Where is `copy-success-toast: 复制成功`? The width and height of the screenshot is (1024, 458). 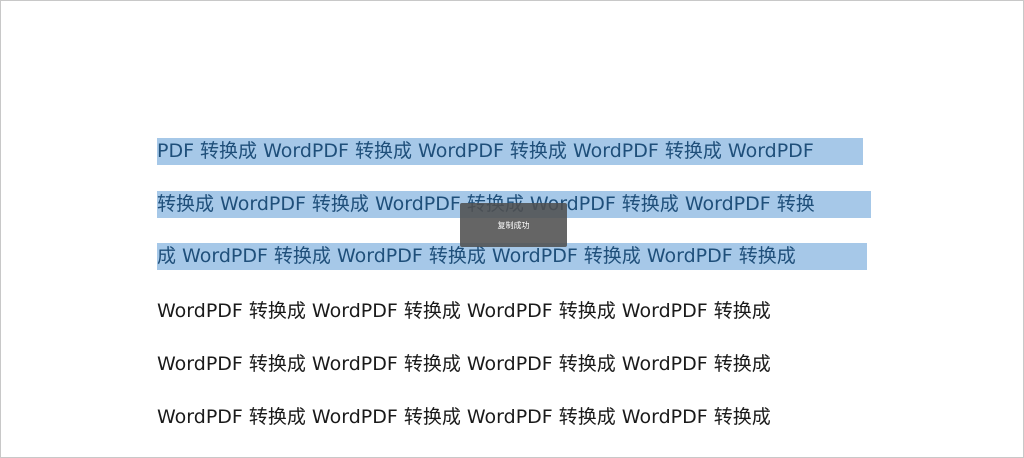 copy-success-toast: 复制成功 is located at coordinates (513, 225).